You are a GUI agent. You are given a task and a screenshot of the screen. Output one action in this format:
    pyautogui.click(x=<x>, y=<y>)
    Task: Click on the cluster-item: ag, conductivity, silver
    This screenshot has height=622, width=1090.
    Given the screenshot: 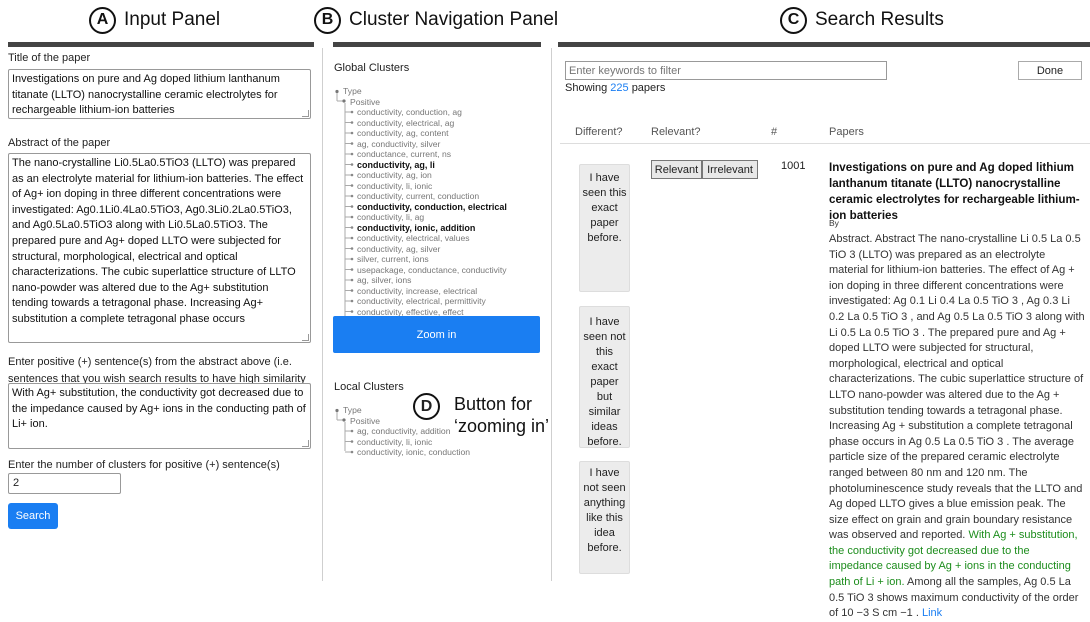 What is the action you would take?
    pyautogui.click(x=421, y=144)
    